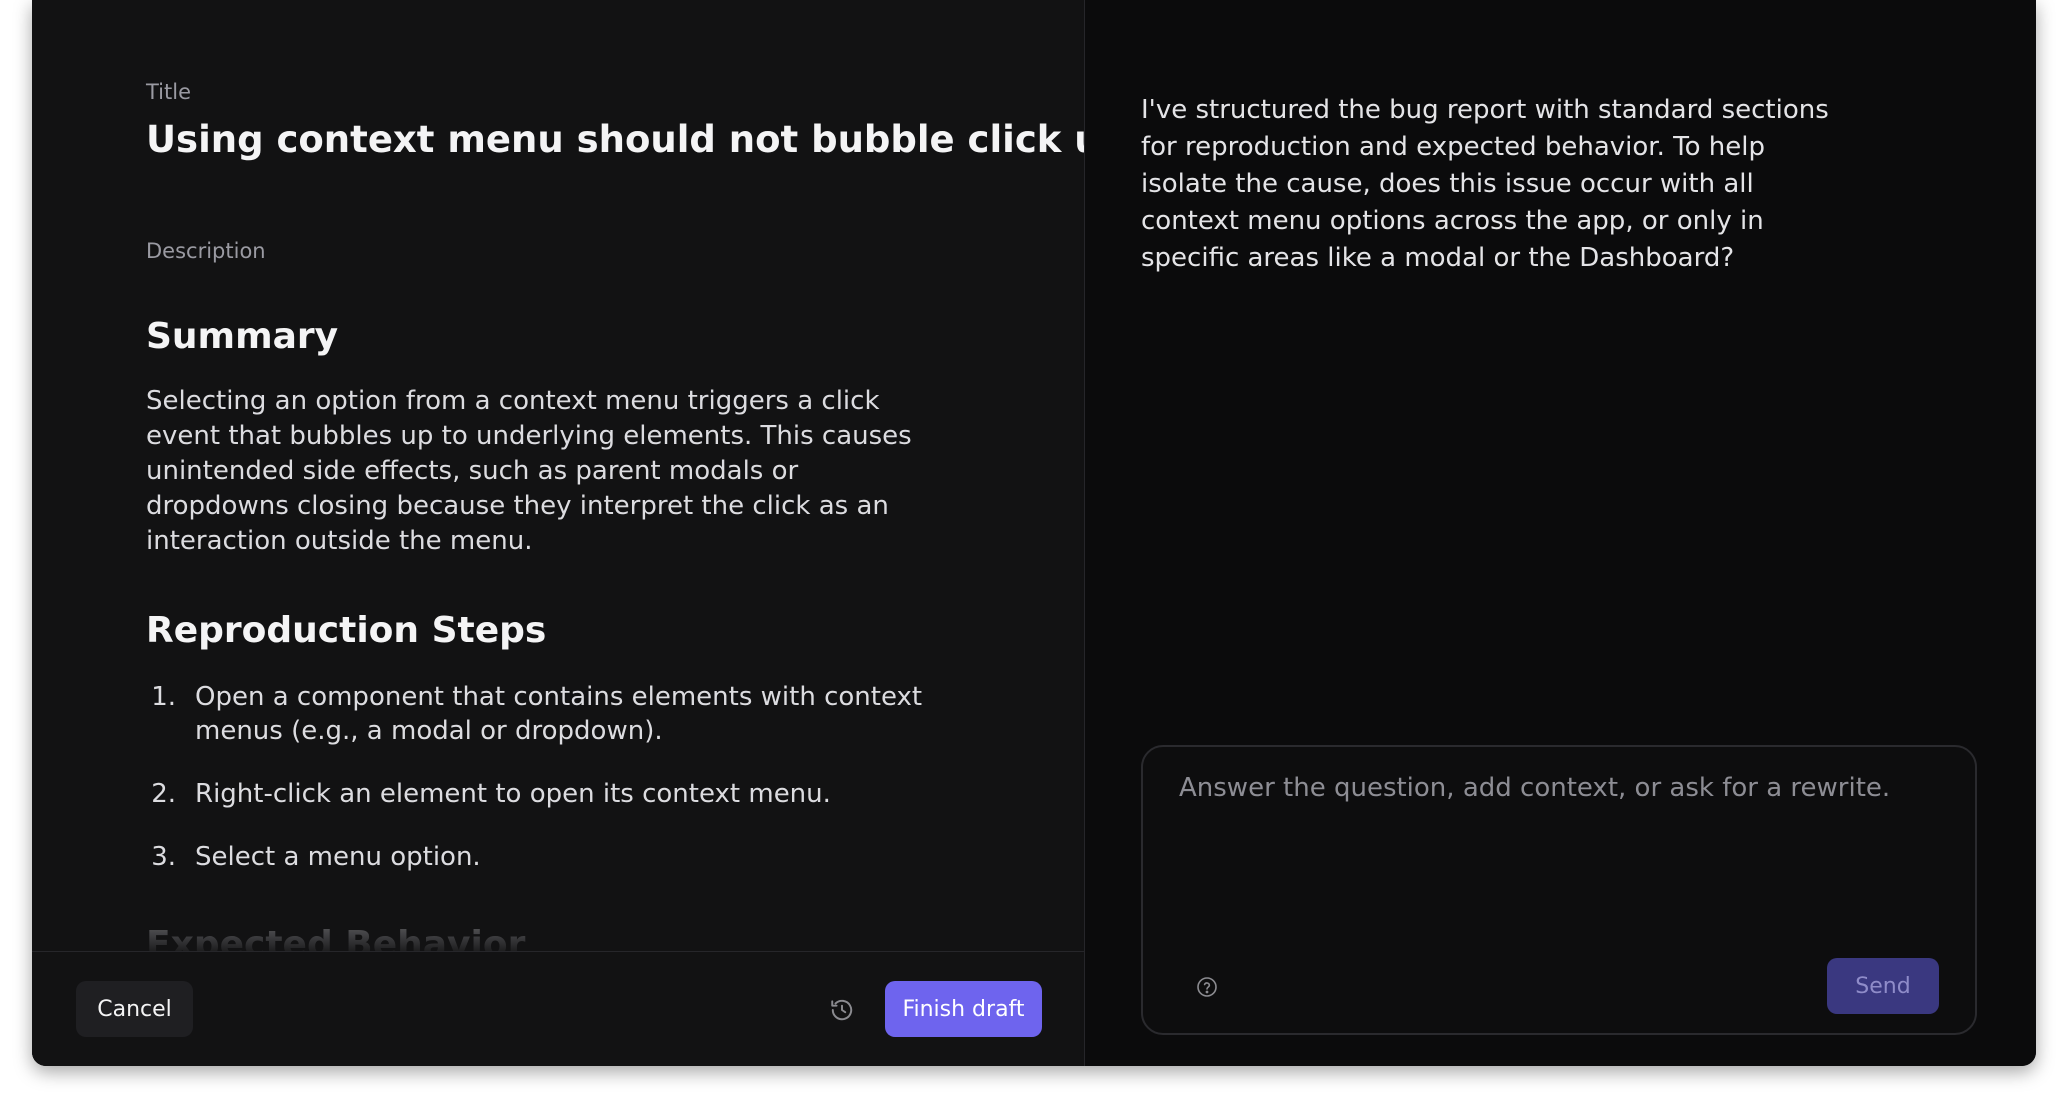 The width and height of the screenshot is (2068, 1098). Describe the element at coordinates (346, 630) in the screenshot. I see `reproduction-steps-heading: Reproduction Steps` at that location.